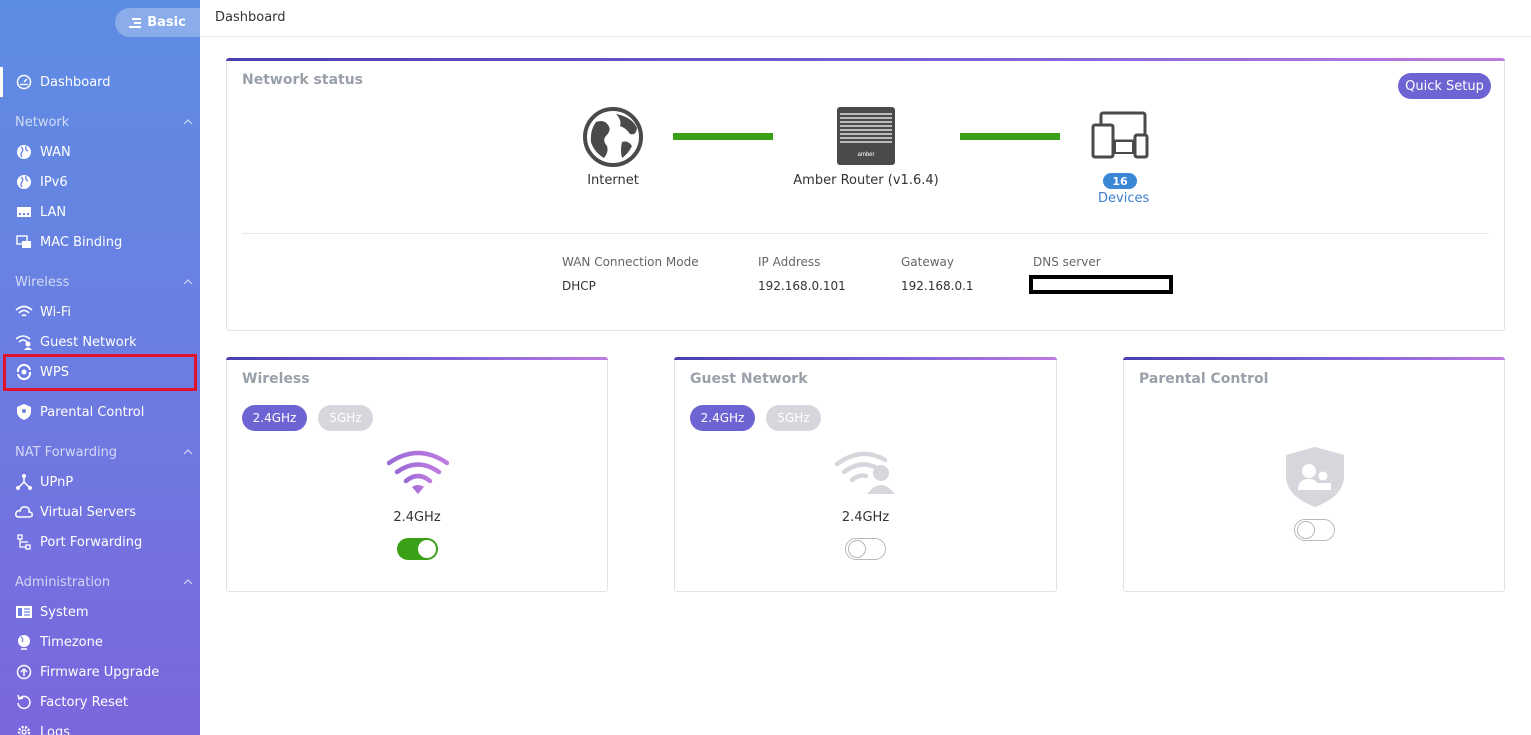  Describe the element at coordinates (55, 152) in the screenshot. I see `sidebar-item-label: WAN` at that location.